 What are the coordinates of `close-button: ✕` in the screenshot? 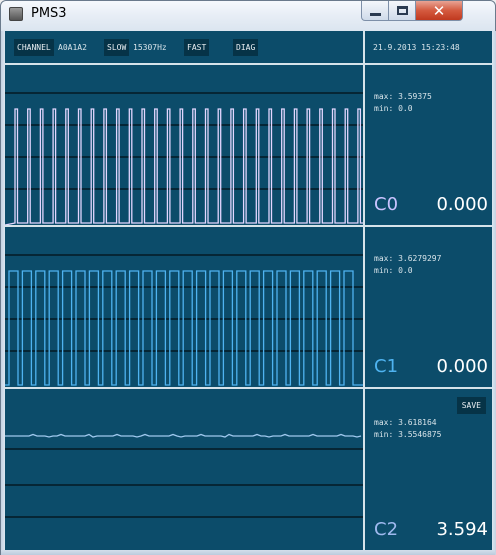 It's located at (439, 11).